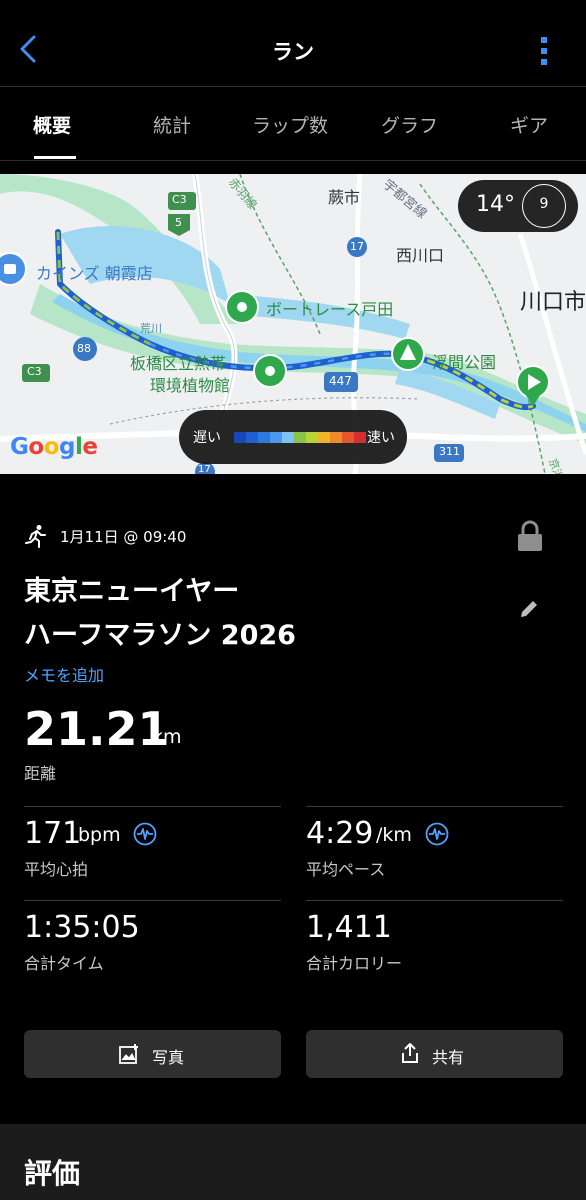 The image size is (586, 1200). I want to click on activity-date: 1月11日 @ 09:40, so click(123, 537).